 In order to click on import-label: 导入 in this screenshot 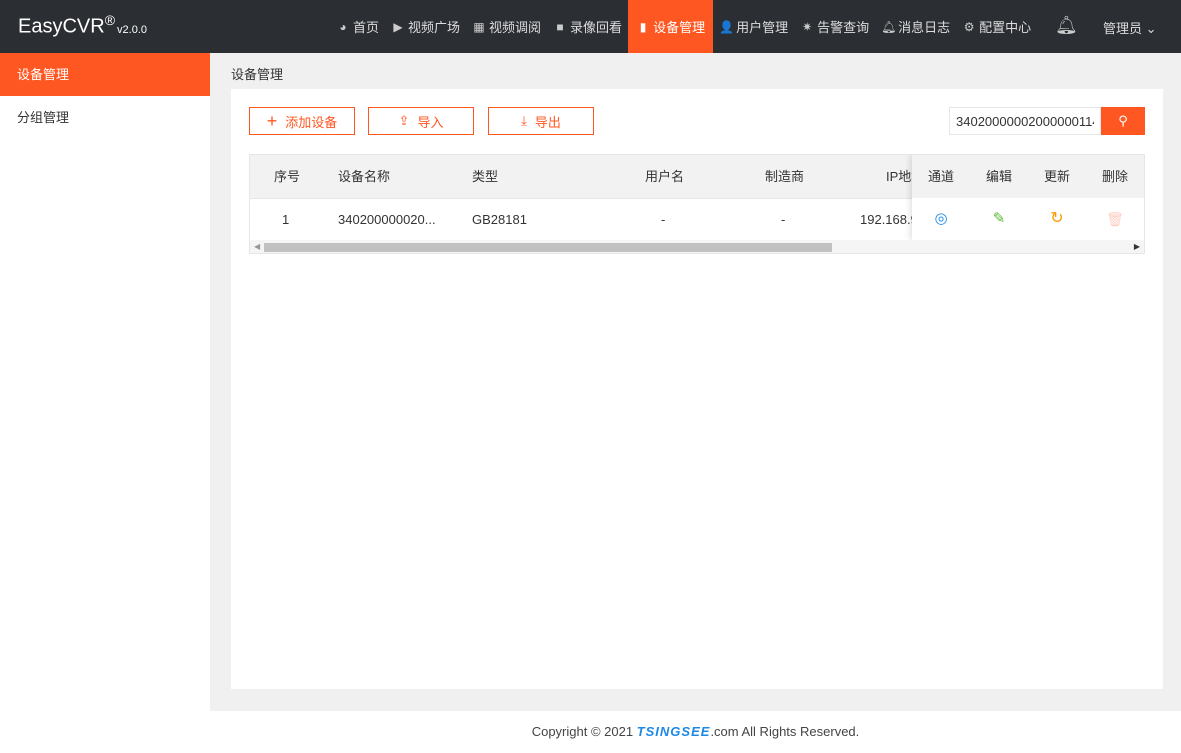, I will do `click(430, 122)`.